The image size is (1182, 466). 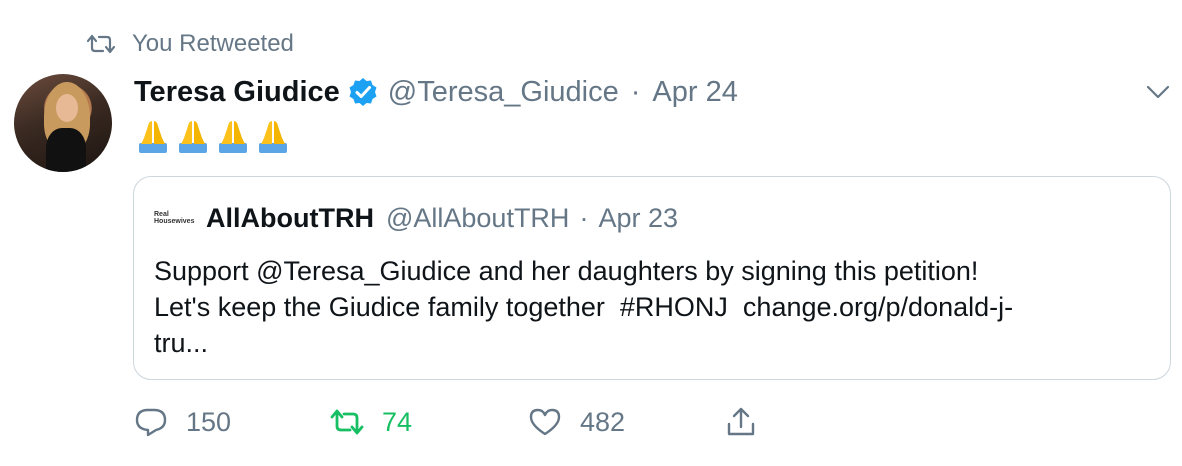 I want to click on like-button: 482, so click(x=576, y=422).